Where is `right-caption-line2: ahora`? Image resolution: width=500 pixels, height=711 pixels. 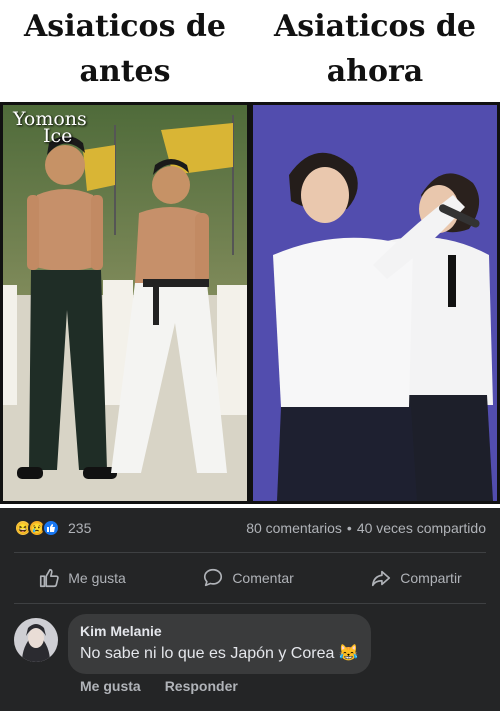 right-caption-line2: ahora is located at coordinates (375, 71).